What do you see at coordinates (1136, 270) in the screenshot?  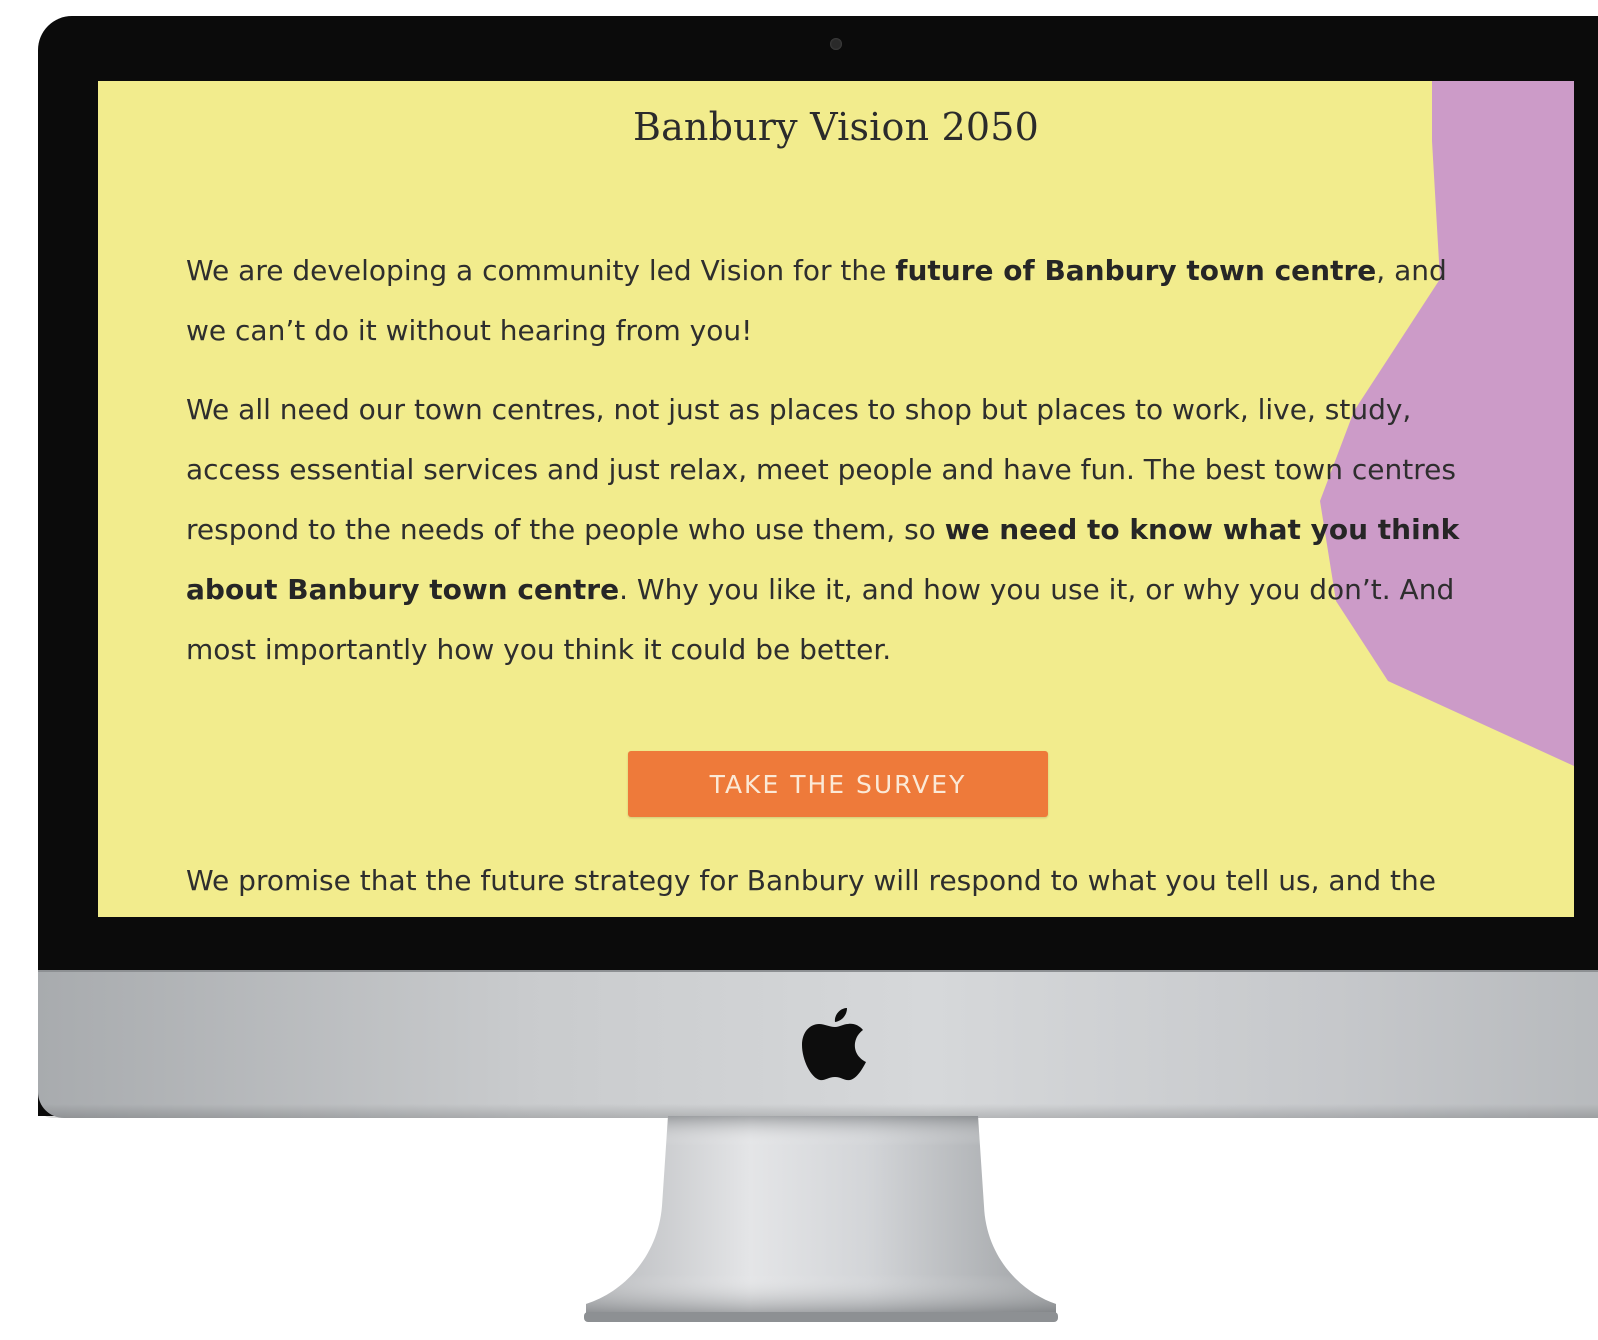 I see `paragraph-emphasis: future of Banbury town centre` at bounding box center [1136, 270].